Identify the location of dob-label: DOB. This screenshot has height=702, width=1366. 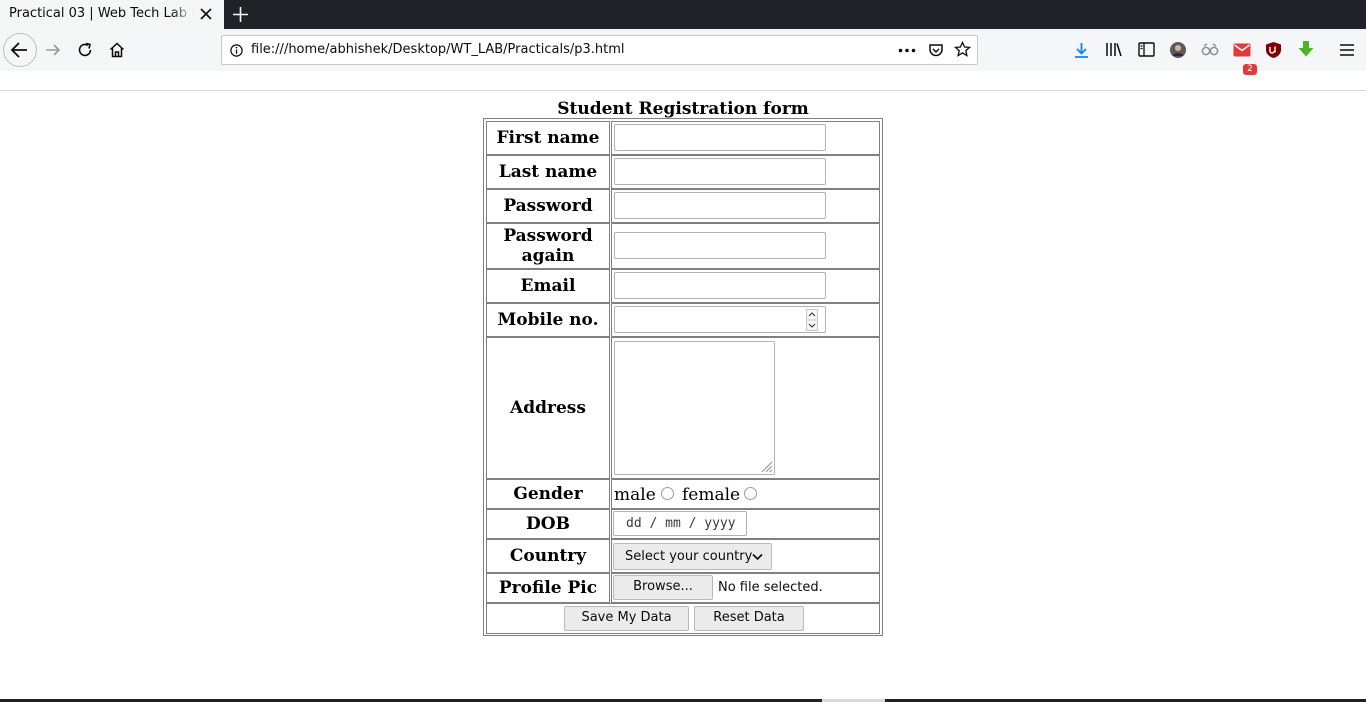
(548, 524).